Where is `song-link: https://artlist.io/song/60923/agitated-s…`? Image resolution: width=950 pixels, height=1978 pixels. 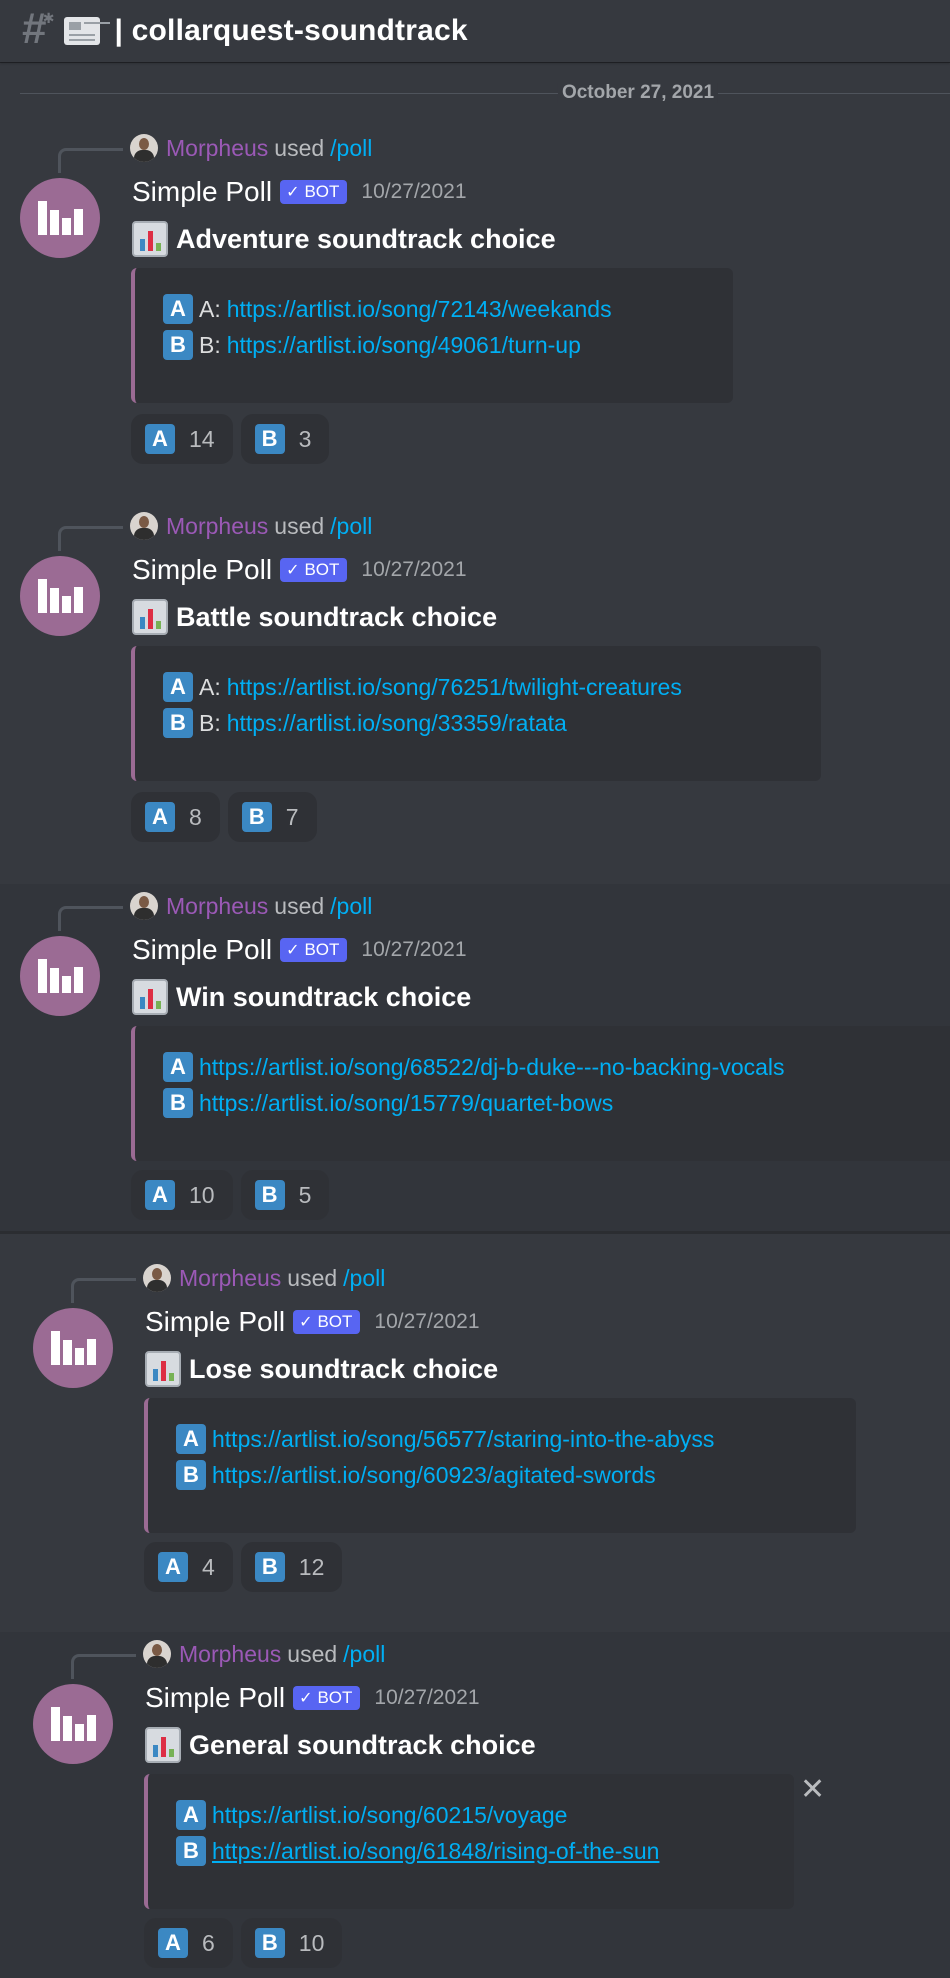
song-link: https://artlist.io/song/60923/agitated-s… is located at coordinates (434, 1475).